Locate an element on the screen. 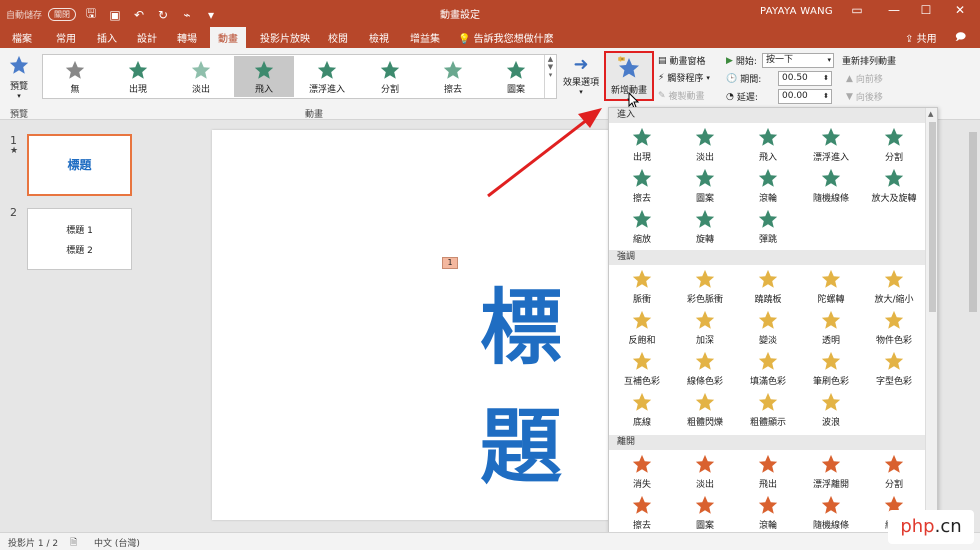  gallery-item-none: 無 is located at coordinates (75, 76).